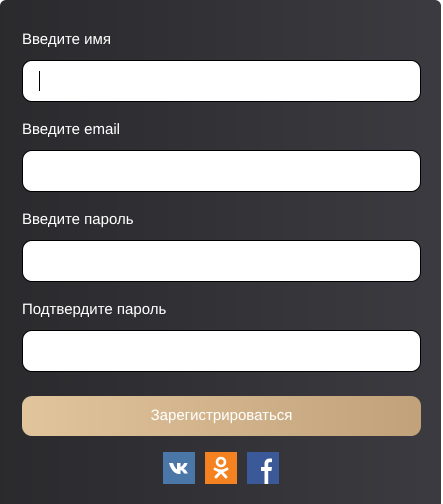  I want to click on field-label: Введите email, so click(72, 130).